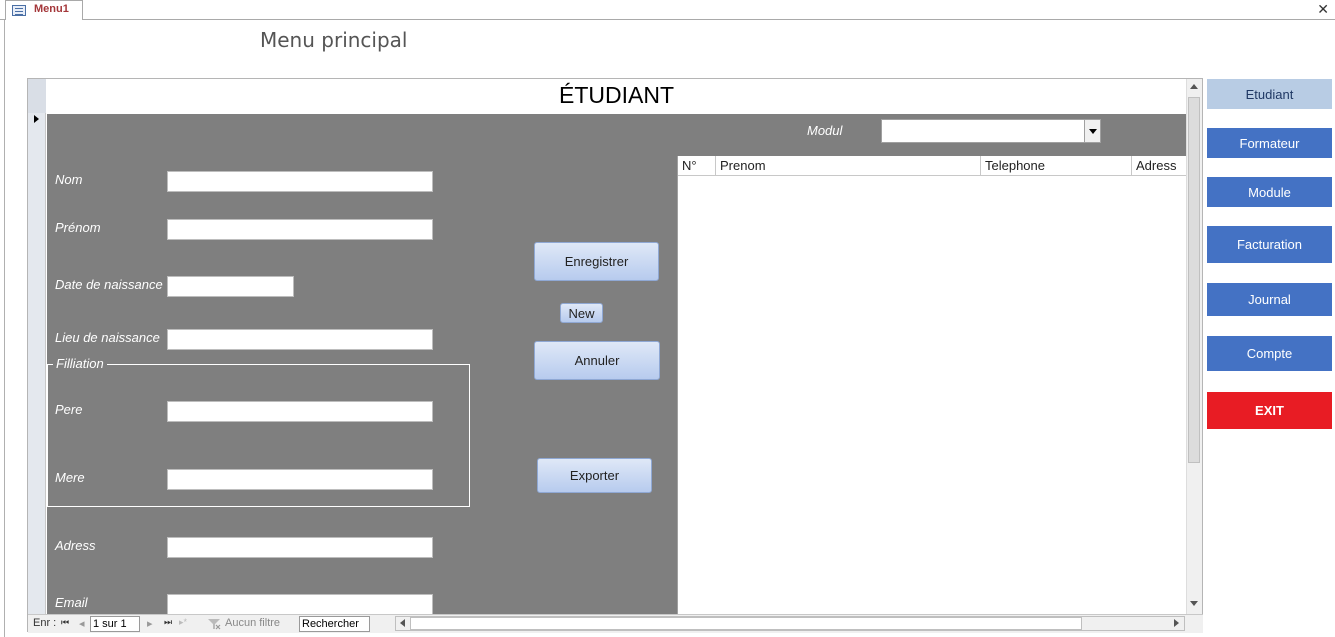  What do you see at coordinates (36, 119) in the screenshot?
I see `current-record-arrow-icon` at bounding box center [36, 119].